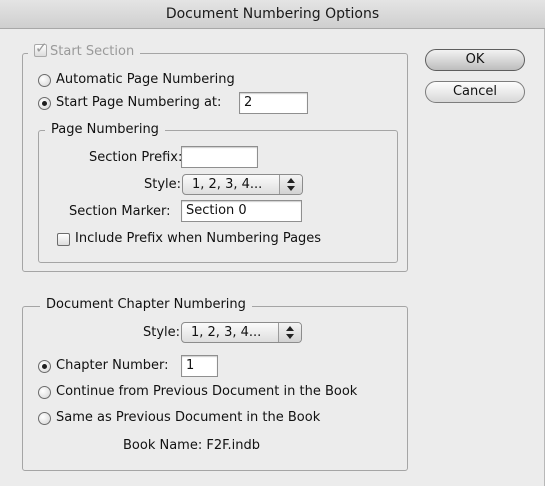 This screenshot has height=486, width=545. Describe the element at coordinates (188, 417) in the screenshot. I see `same-as-previous-label: Same as Previous Document in the Book` at that location.